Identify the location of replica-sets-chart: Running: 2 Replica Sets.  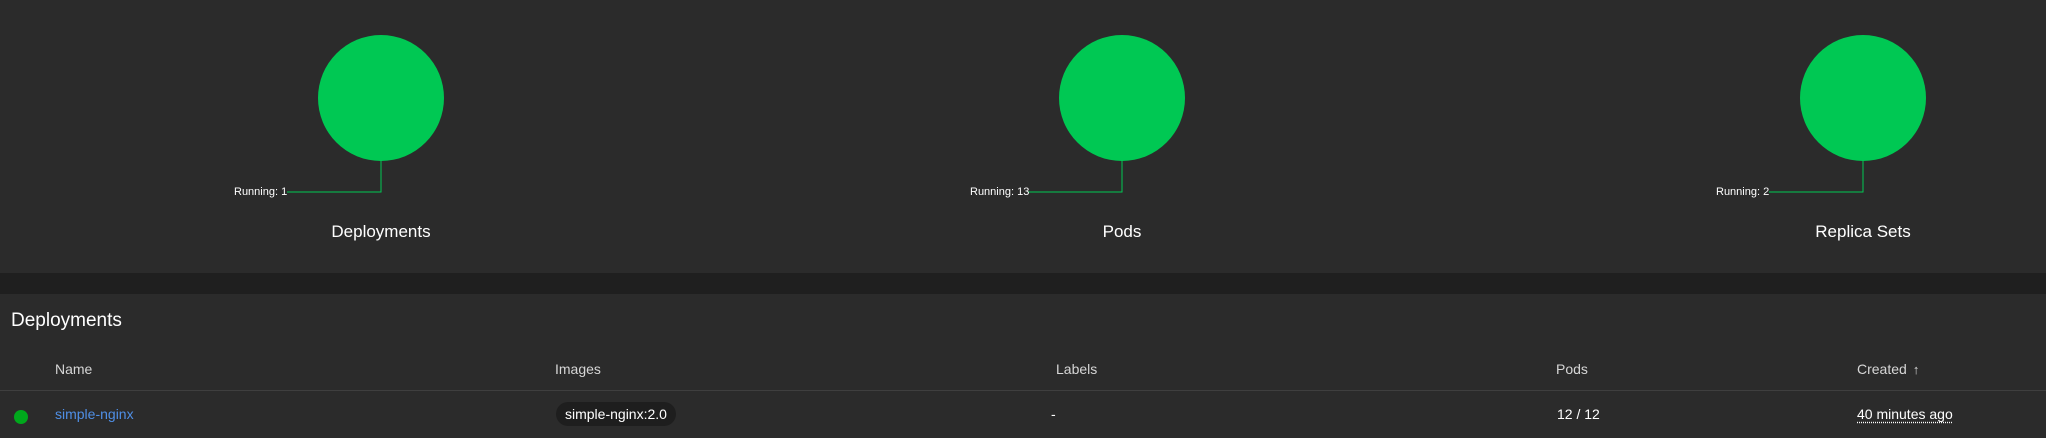
(1863, 136).